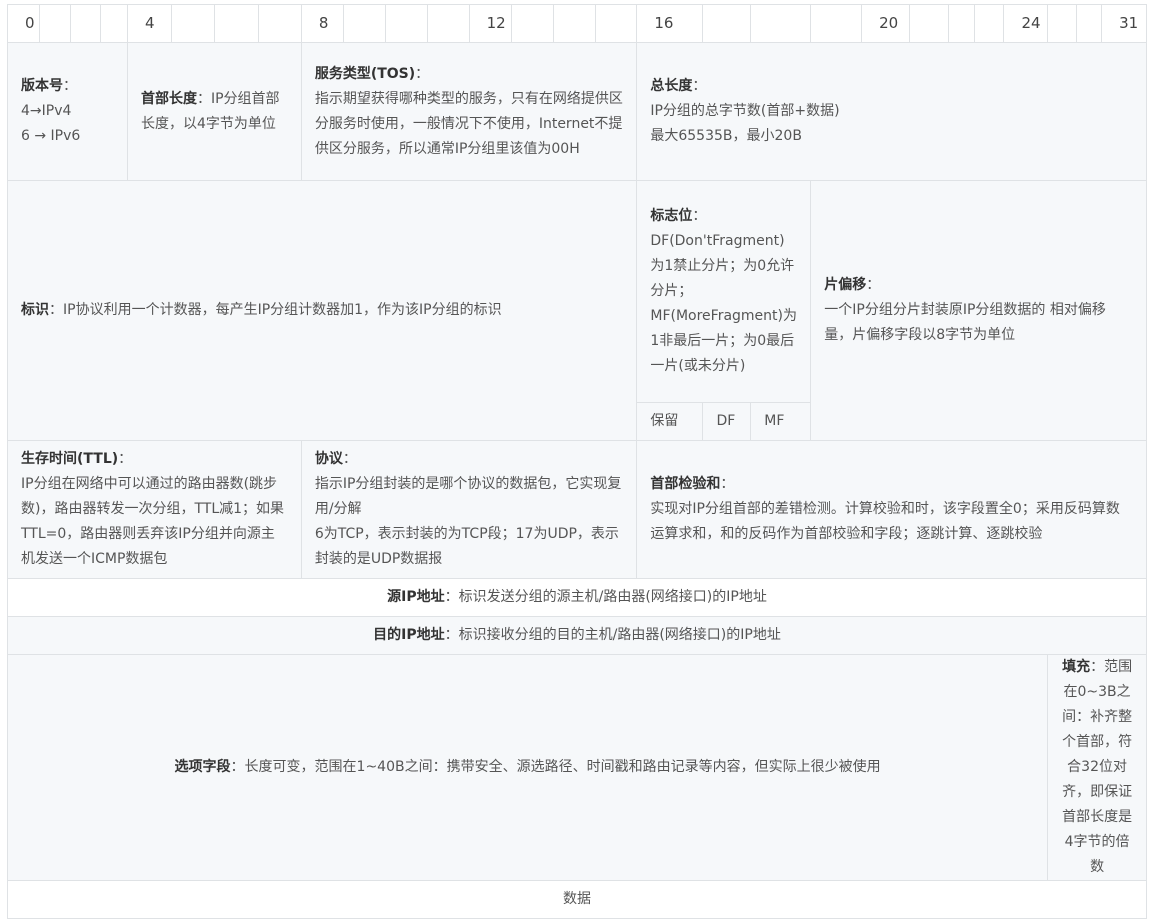 The width and height of the screenshot is (1156, 919). I want to click on tos-label: 服务类型(TOS), so click(365, 73).